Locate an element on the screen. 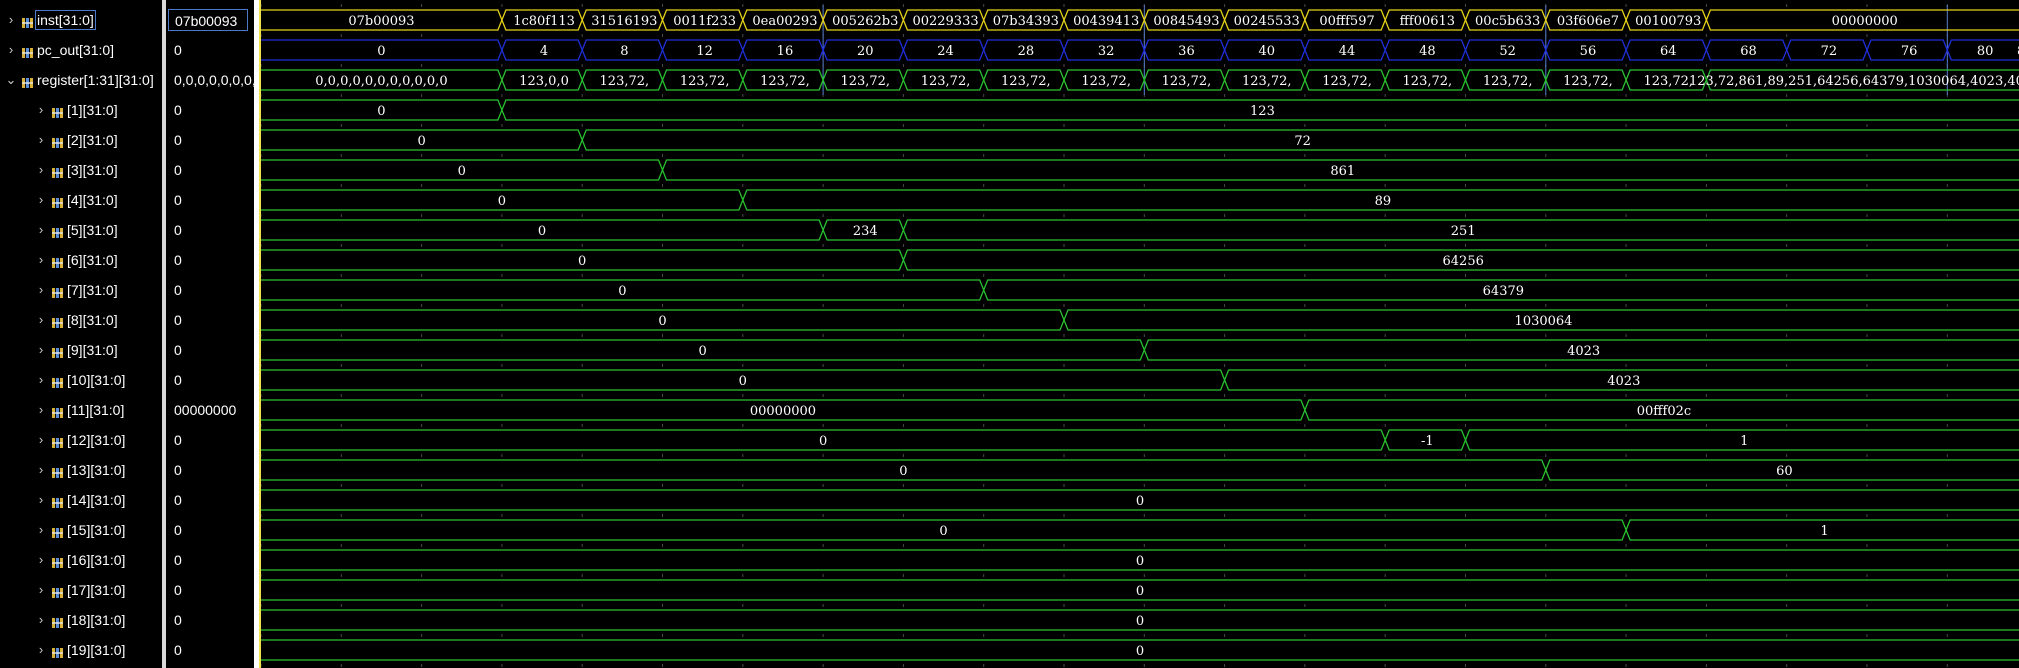 The image size is (2019, 668). signal-row: › [4][31:0] is located at coordinates (81, 200).